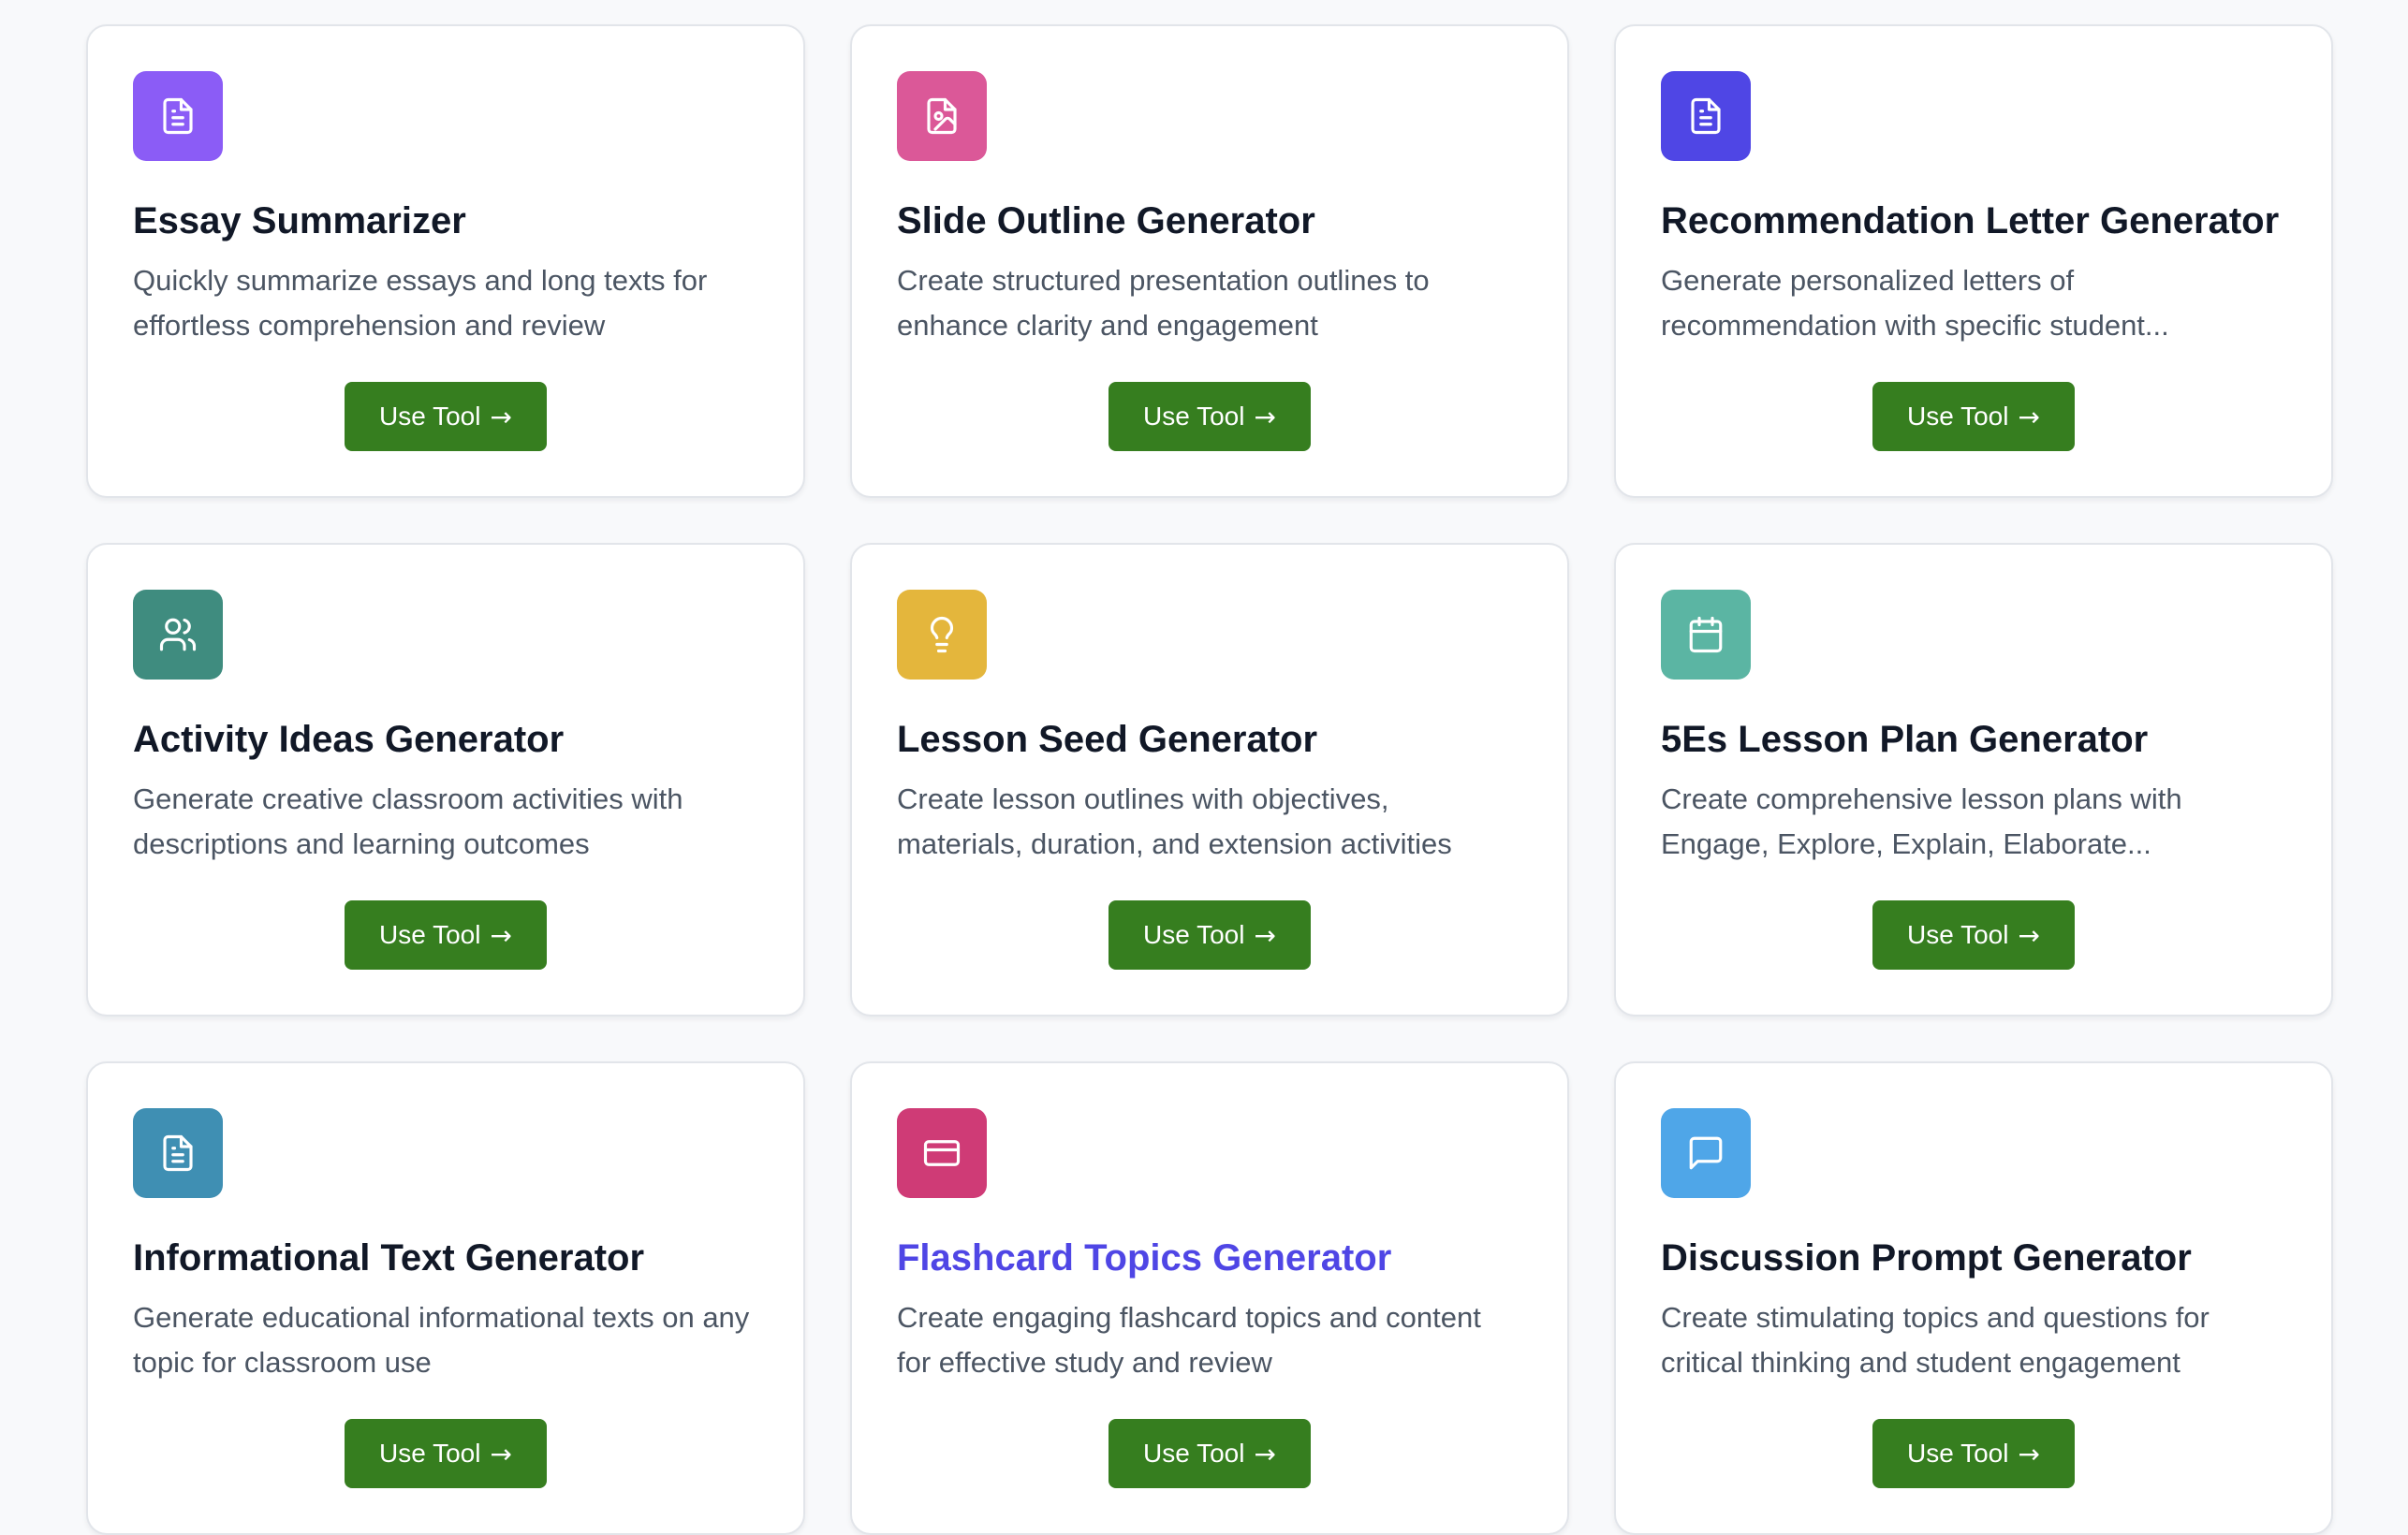 The image size is (2408, 1535). I want to click on lightbulb-icon, so click(942, 635).